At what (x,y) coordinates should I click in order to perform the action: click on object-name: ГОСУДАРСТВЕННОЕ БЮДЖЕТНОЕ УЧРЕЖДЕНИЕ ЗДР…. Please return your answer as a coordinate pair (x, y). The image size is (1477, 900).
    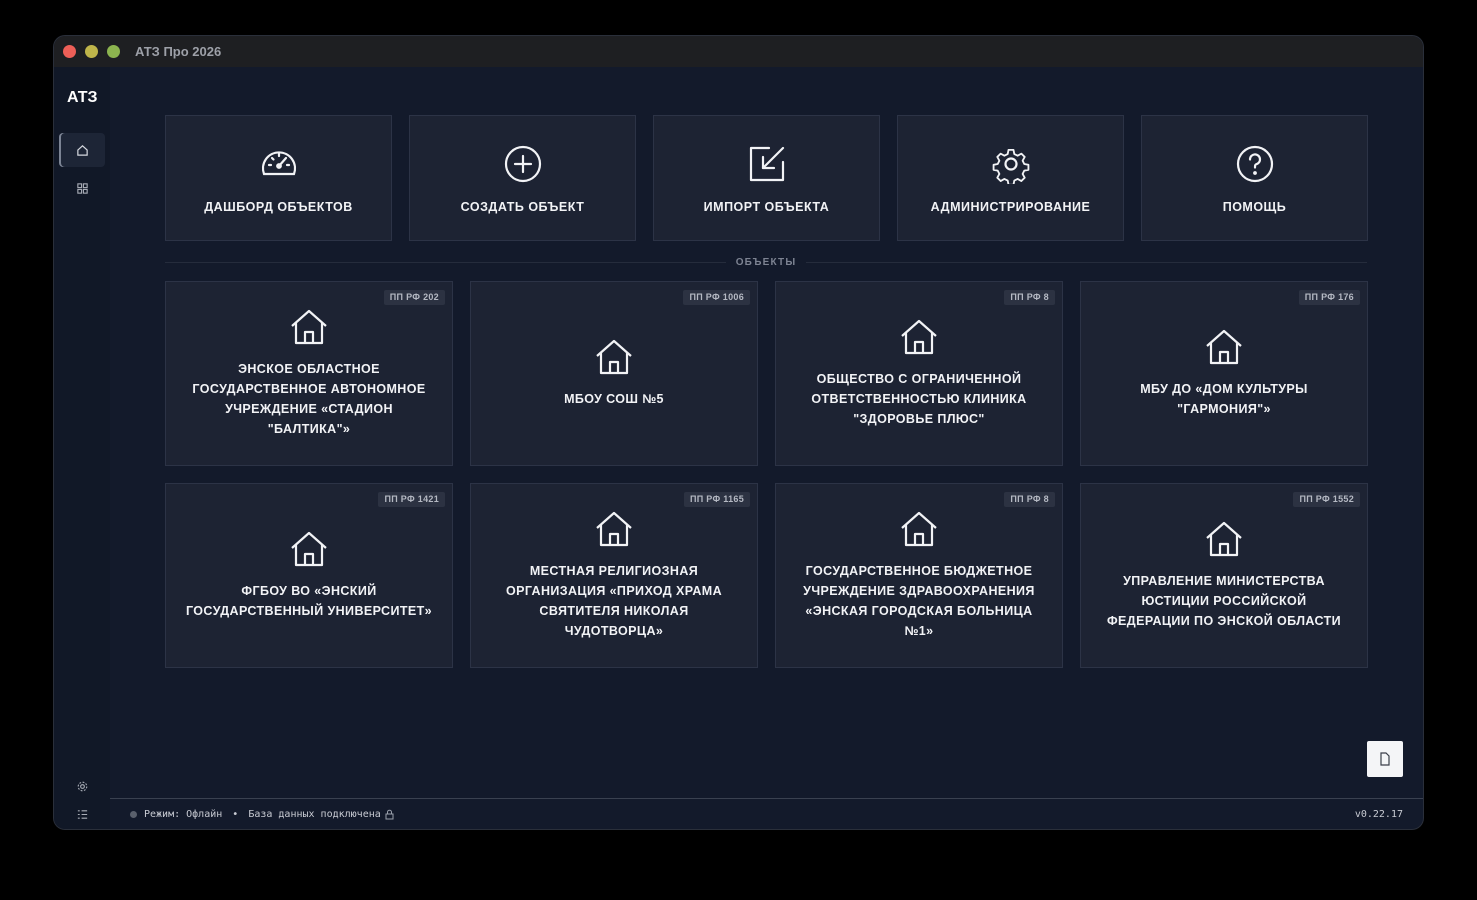
    Looking at the image, I should click on (919, 601).